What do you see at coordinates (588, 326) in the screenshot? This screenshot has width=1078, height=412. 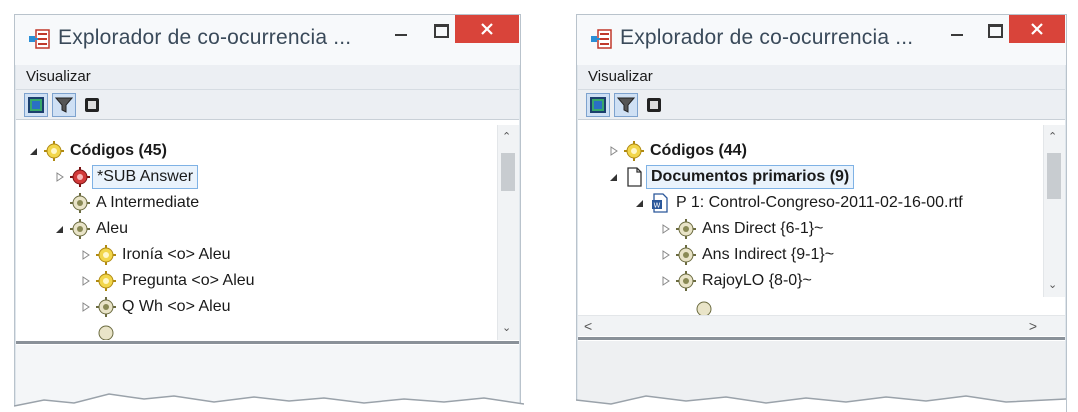 I see `scroll-left-arrow-icon: <` at bounding box center [588, 326].